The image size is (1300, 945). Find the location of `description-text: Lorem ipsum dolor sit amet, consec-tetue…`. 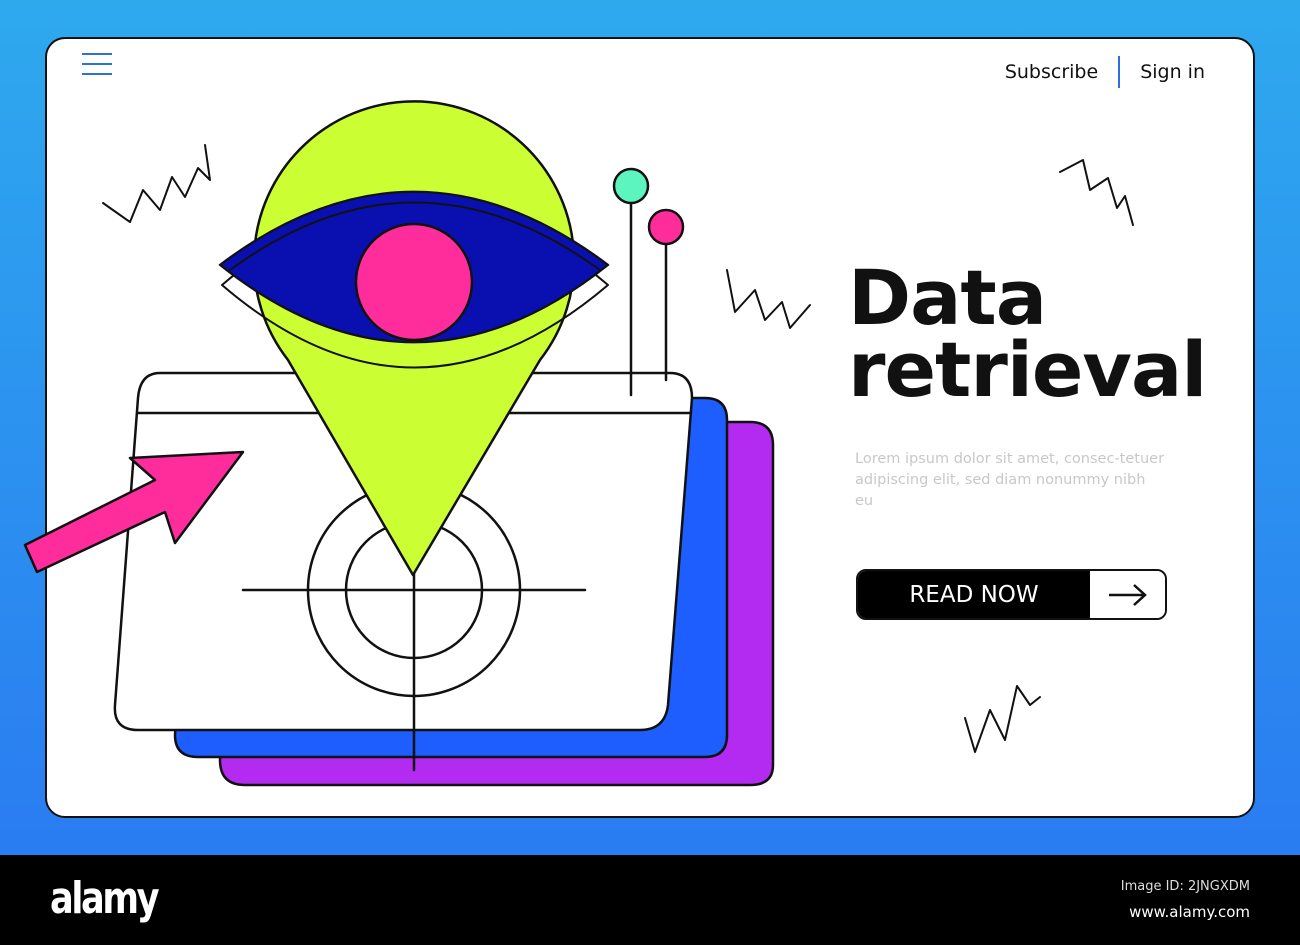

description-text: Lorem ipsum dolor sit amet, consec-tetue… is located at coordinates (1010, 480).